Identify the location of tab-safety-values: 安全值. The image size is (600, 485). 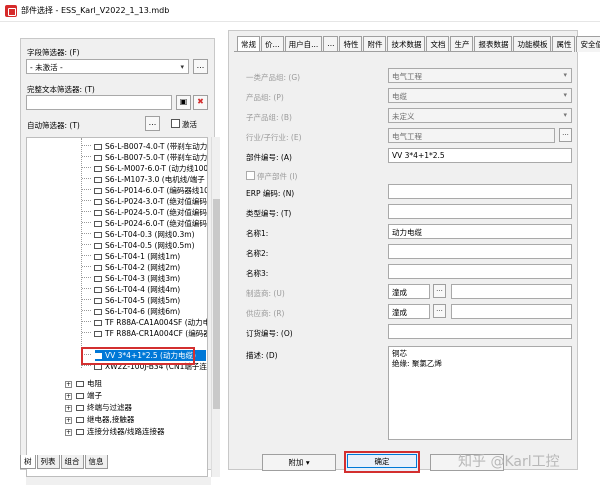
(588, 44).